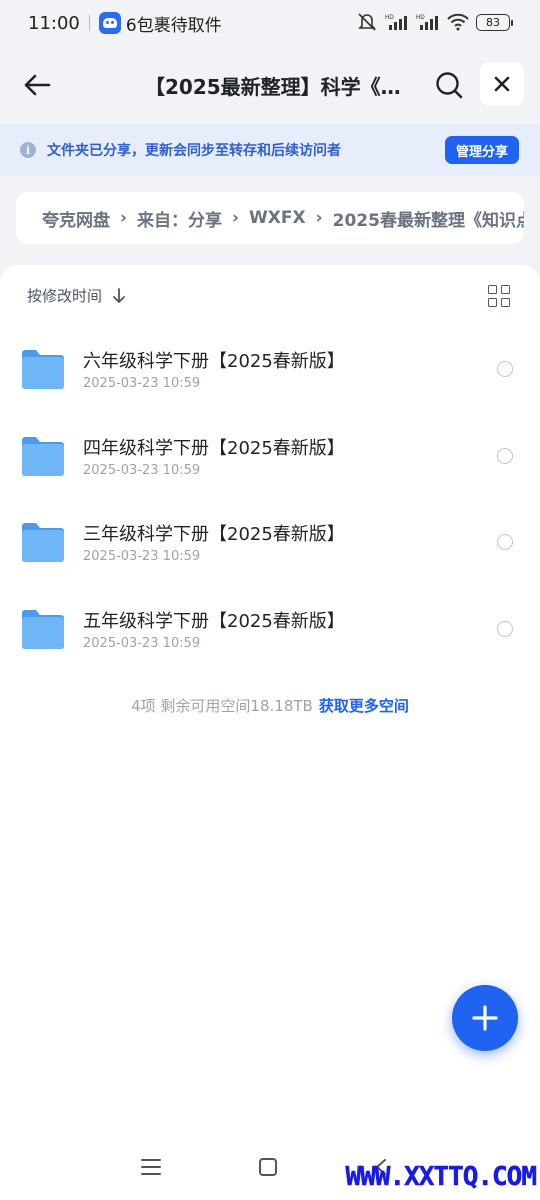 The image size is (540, 1200). I want to click on close-icon, so click(502, 84).